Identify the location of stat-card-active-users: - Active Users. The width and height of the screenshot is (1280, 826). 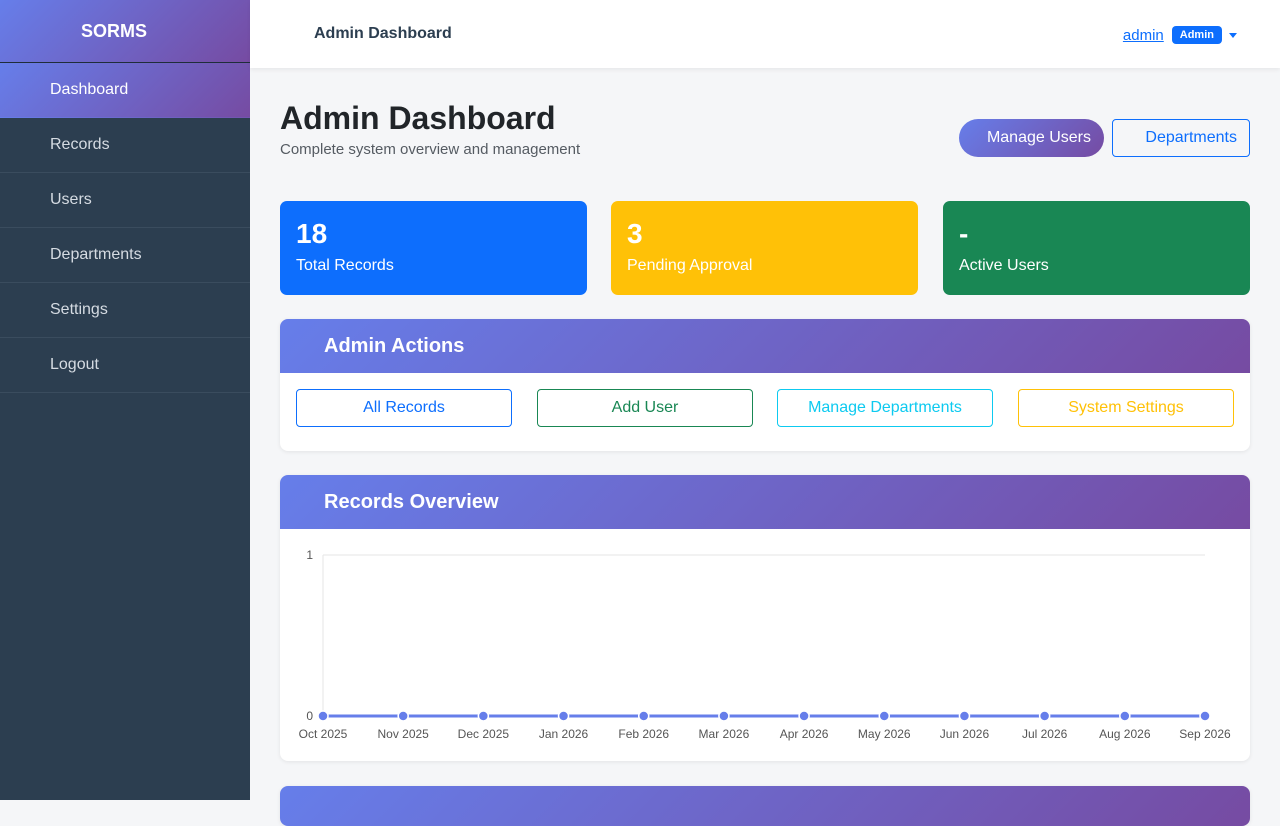
(1096, 248).